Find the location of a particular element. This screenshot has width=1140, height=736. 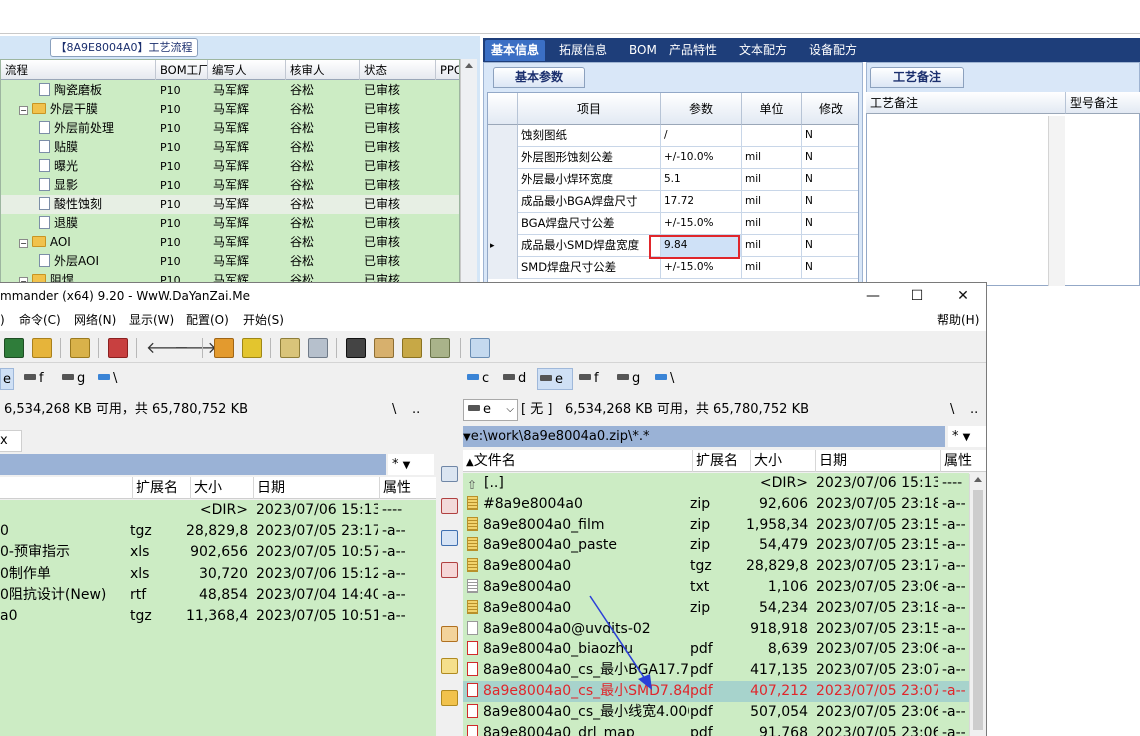

col-header-reviewer: 核审人 is located at coordinates (323, 70).